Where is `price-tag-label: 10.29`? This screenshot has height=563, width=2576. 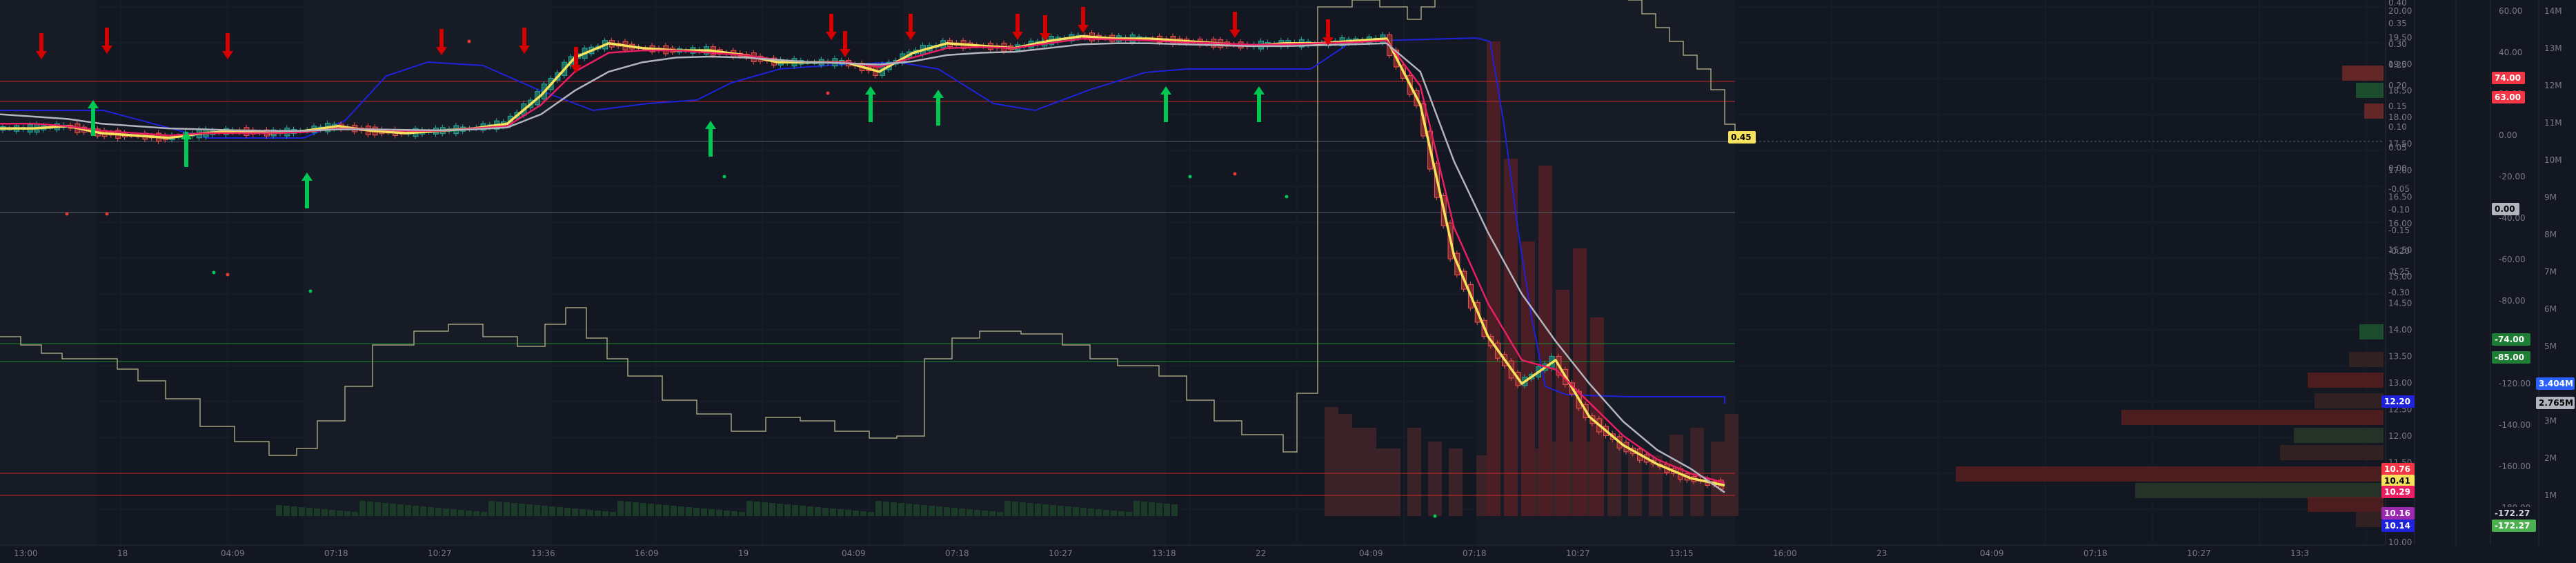
price-tag-label: 10.29 is located at coordinates (2397, 492).